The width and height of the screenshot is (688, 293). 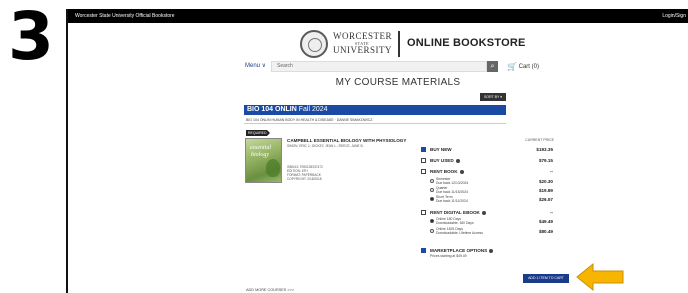 What do you see at coordinates (304, 179) in the screenshot?
I see `book-copyright: COPYRIGHT: 2/18/2018` at bounding box center [304, 179].